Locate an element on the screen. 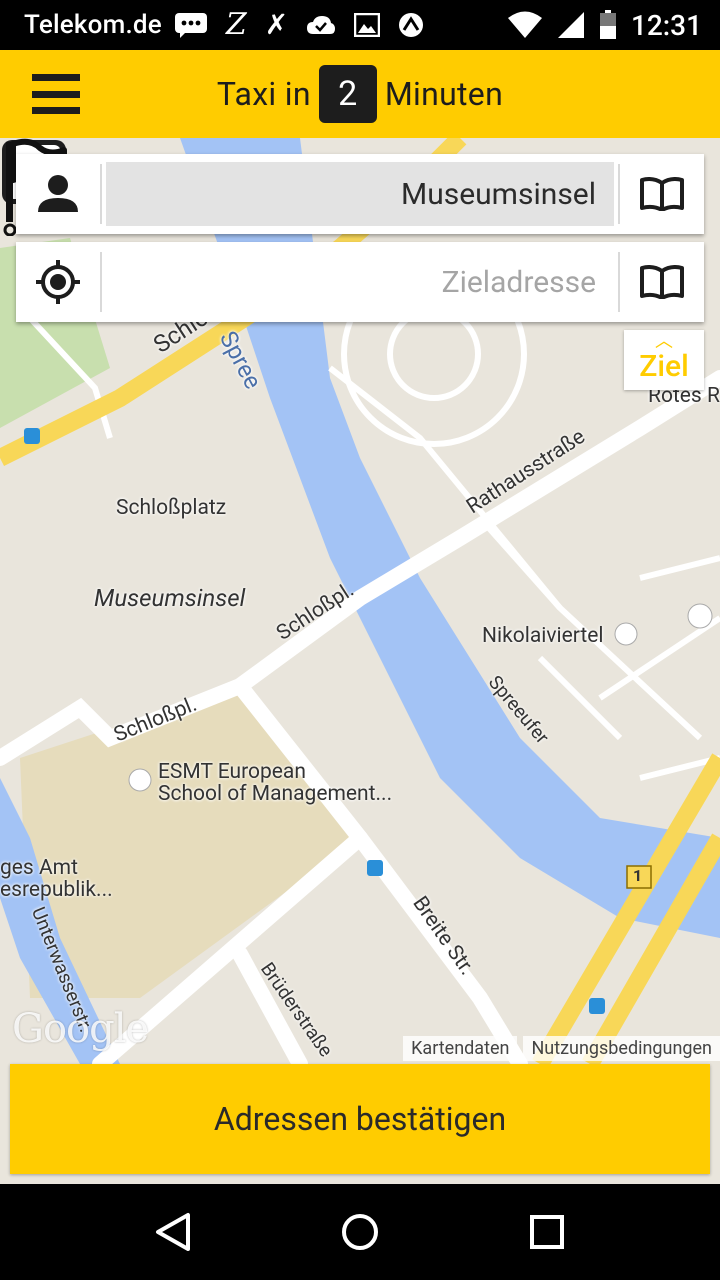 This screenshot has width=720, height=1280. destination-address-input: Zieladresse is located at coordinates (360, 282).